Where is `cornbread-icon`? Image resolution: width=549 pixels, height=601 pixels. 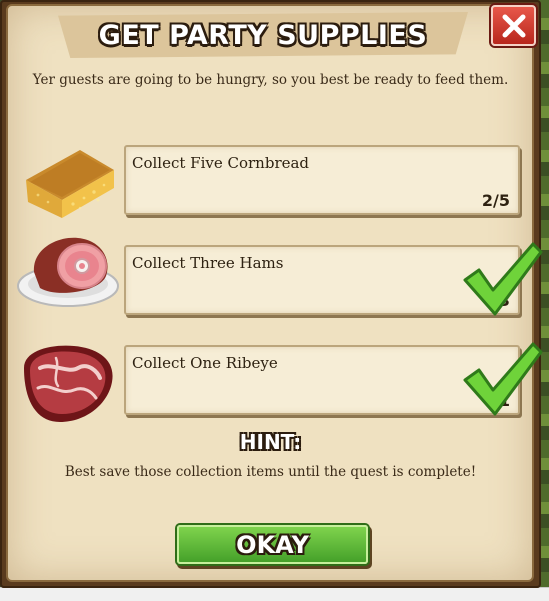 cornbread-icon is located at coordinates (70, 184).